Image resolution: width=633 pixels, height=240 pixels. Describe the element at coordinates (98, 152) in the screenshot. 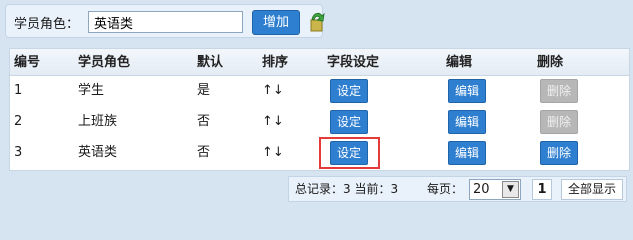

I see `row-role: 英语类` at that location.